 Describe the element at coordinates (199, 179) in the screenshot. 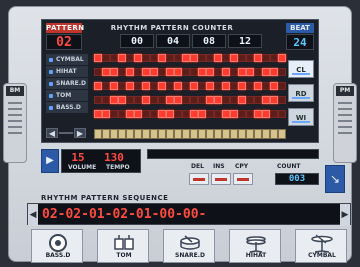

I see `delete-button` at that location.